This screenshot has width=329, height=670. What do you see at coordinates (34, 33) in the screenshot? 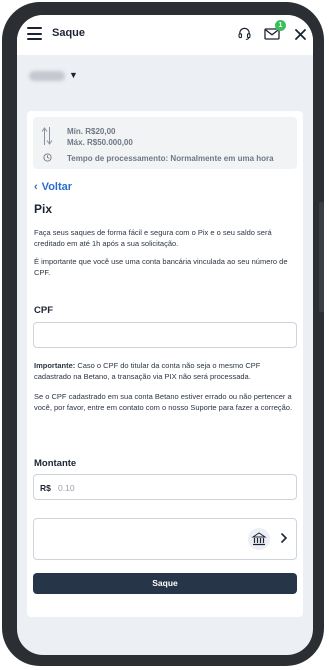
I see `hamburger-menu-icon` at bounding box center [34, 33].